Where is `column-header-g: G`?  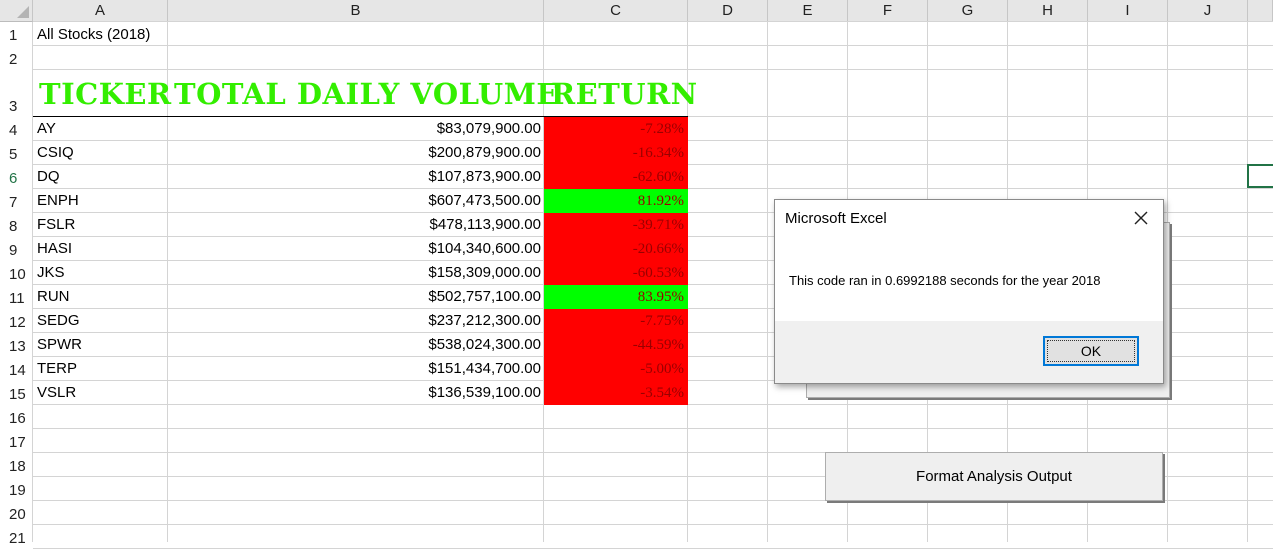
column-header-g: G is located at coordinates (968, 11).